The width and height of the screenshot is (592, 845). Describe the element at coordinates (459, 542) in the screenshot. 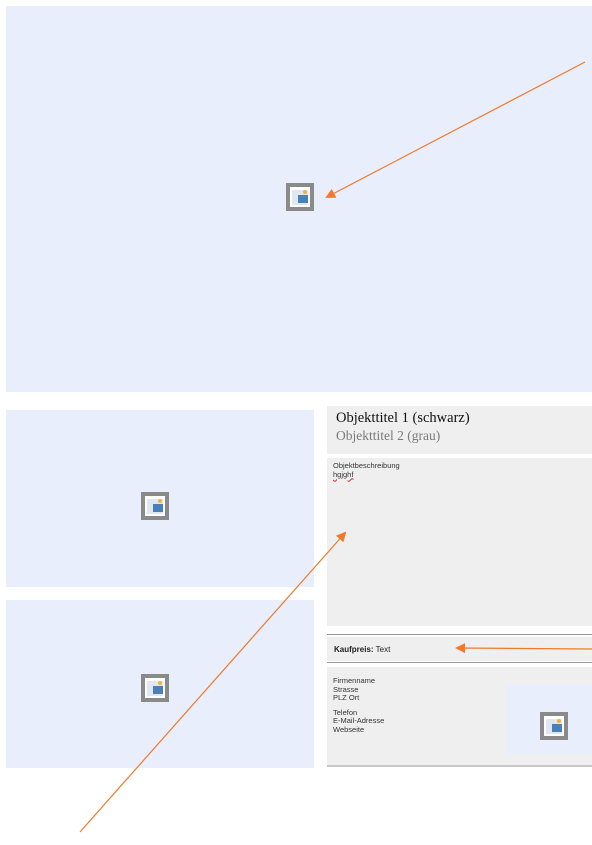

I see `description-panel` at that location.